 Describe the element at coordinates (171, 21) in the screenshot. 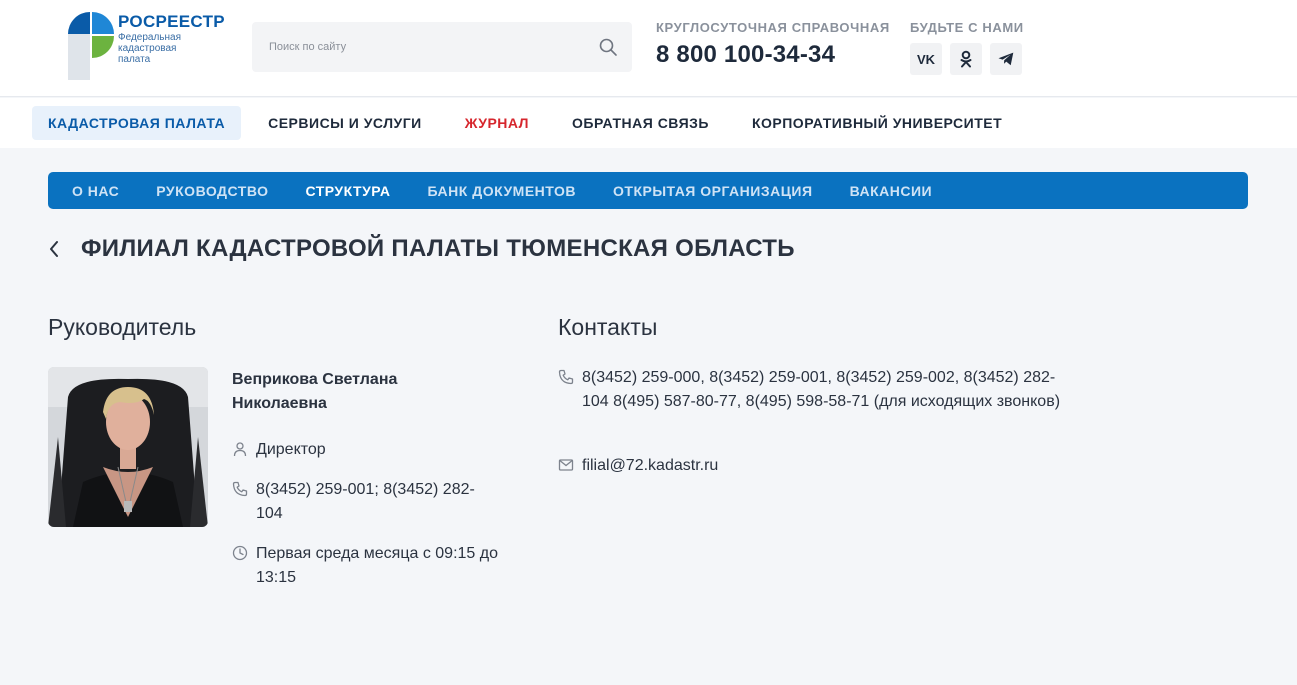

I see `logo-title: РОСРЕЕСТР` at that location.